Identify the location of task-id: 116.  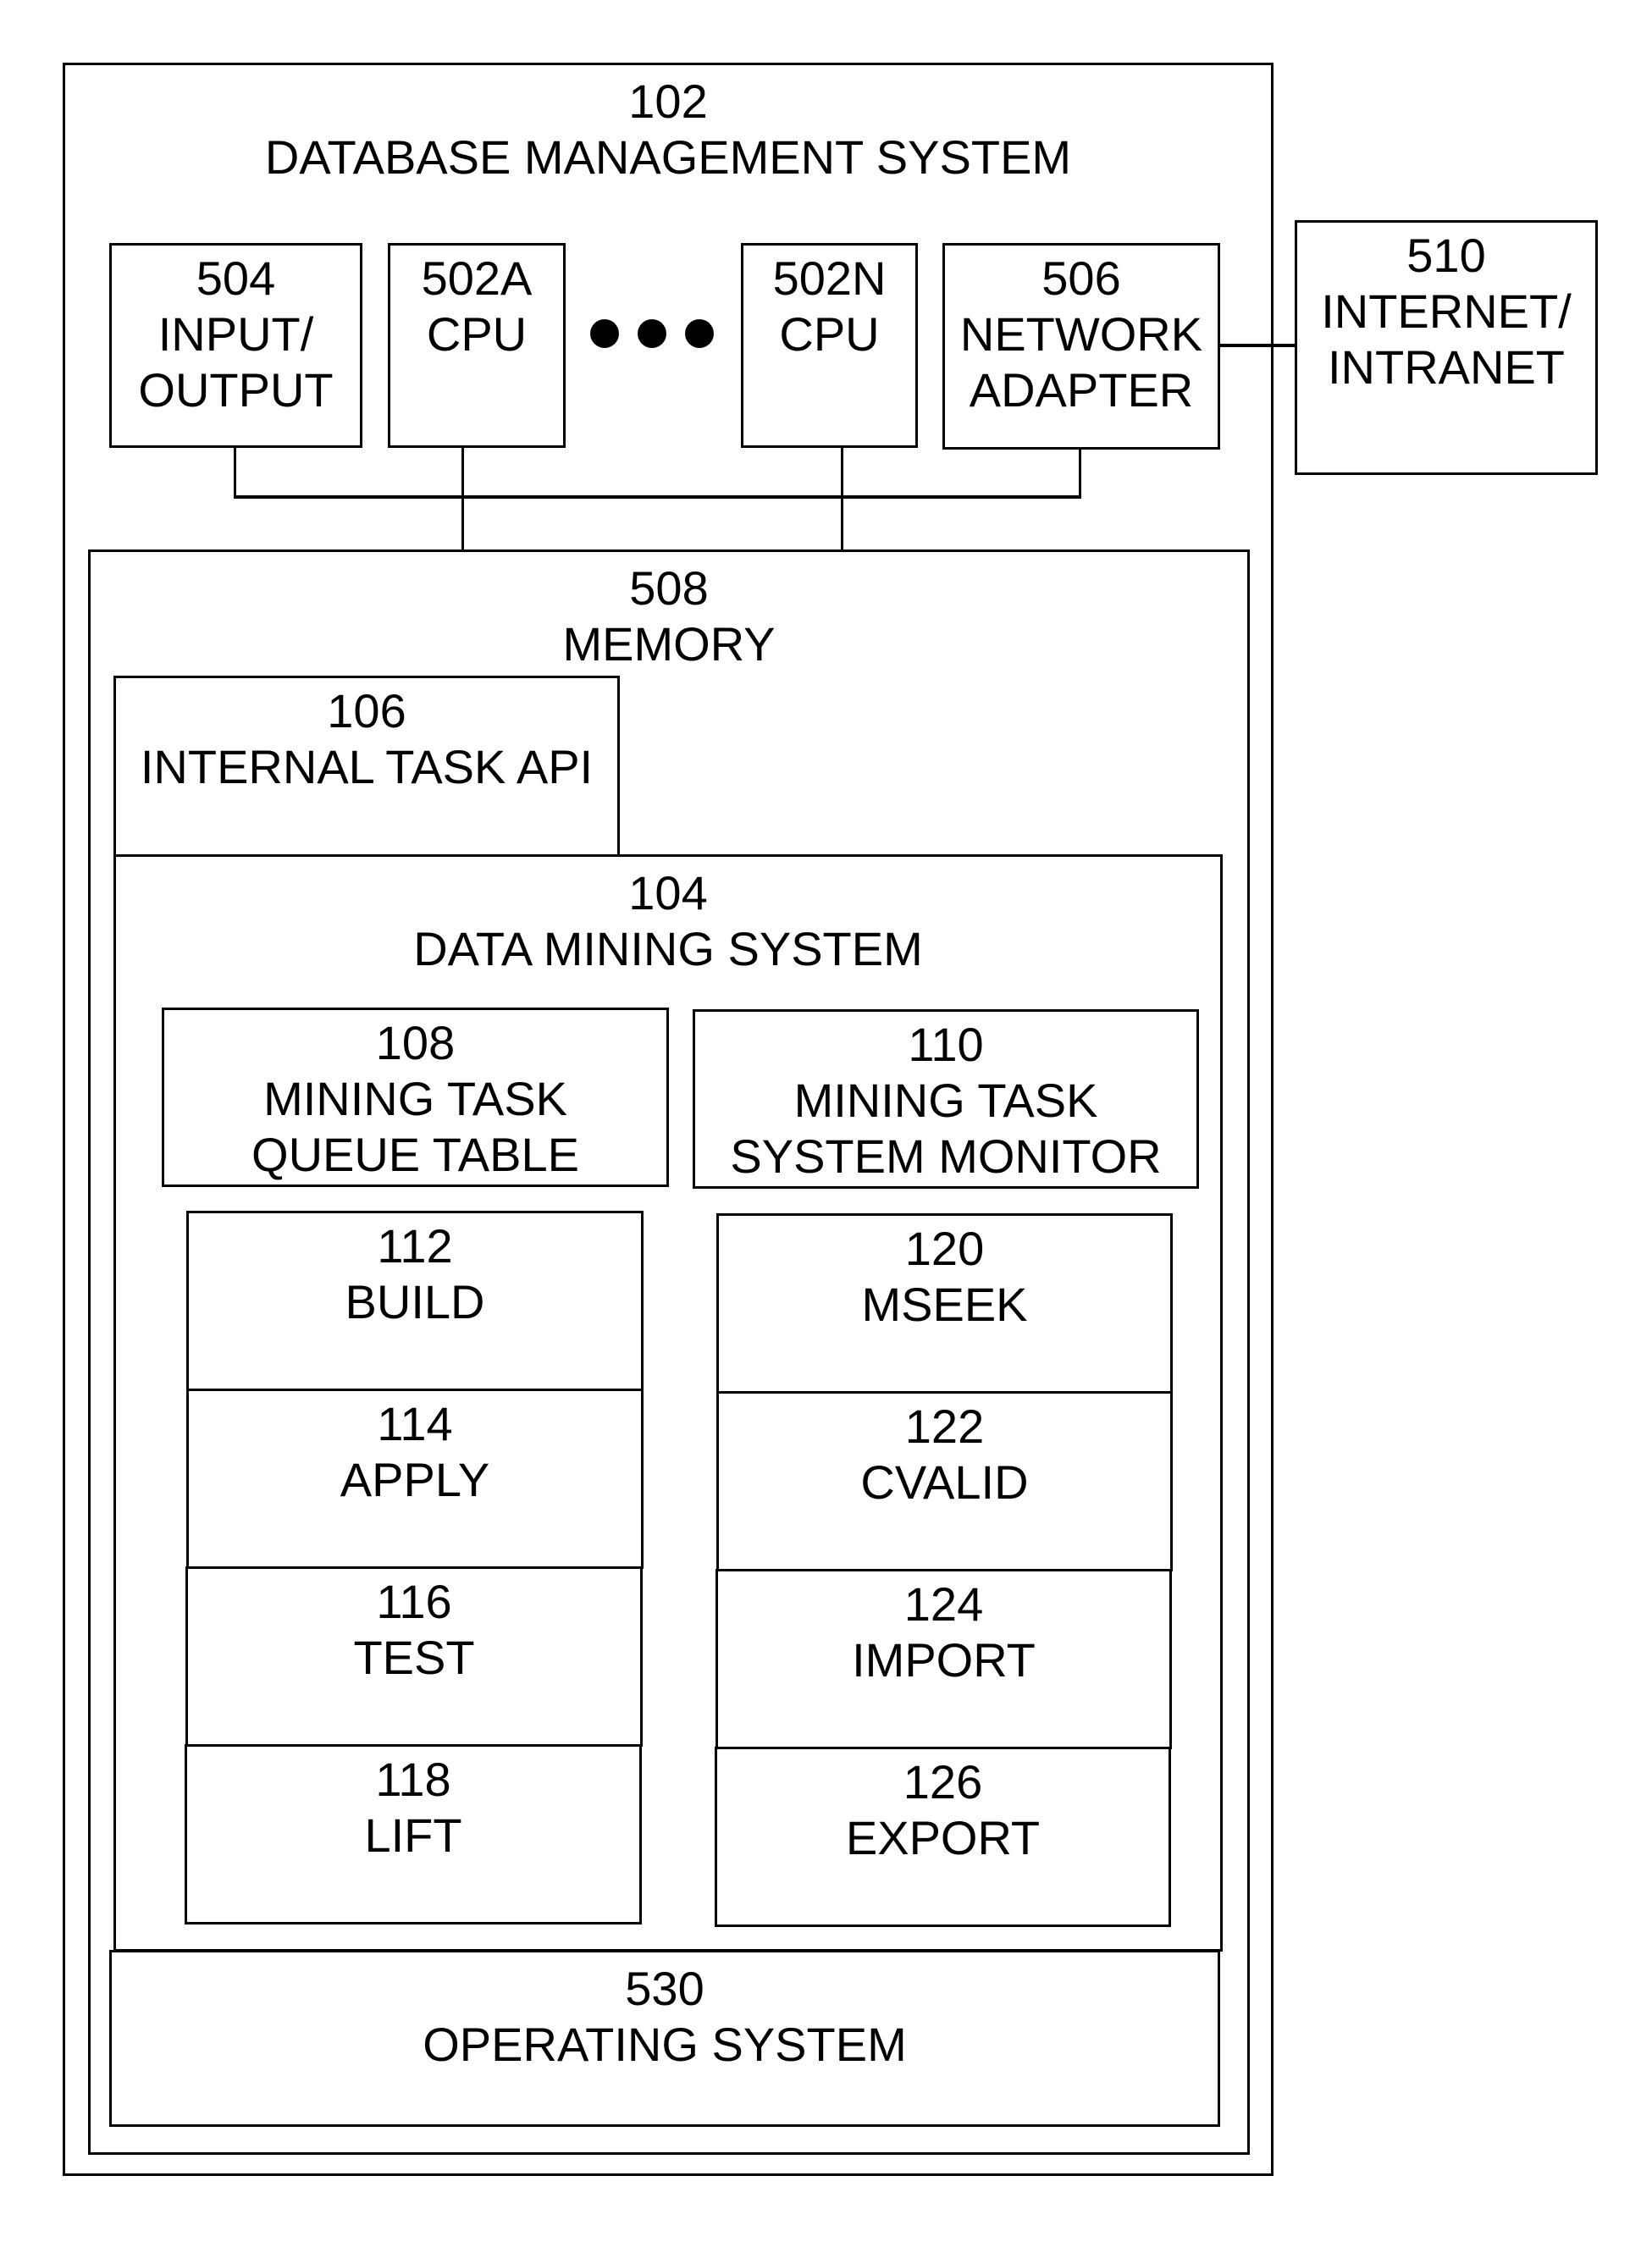
(414, 1601).